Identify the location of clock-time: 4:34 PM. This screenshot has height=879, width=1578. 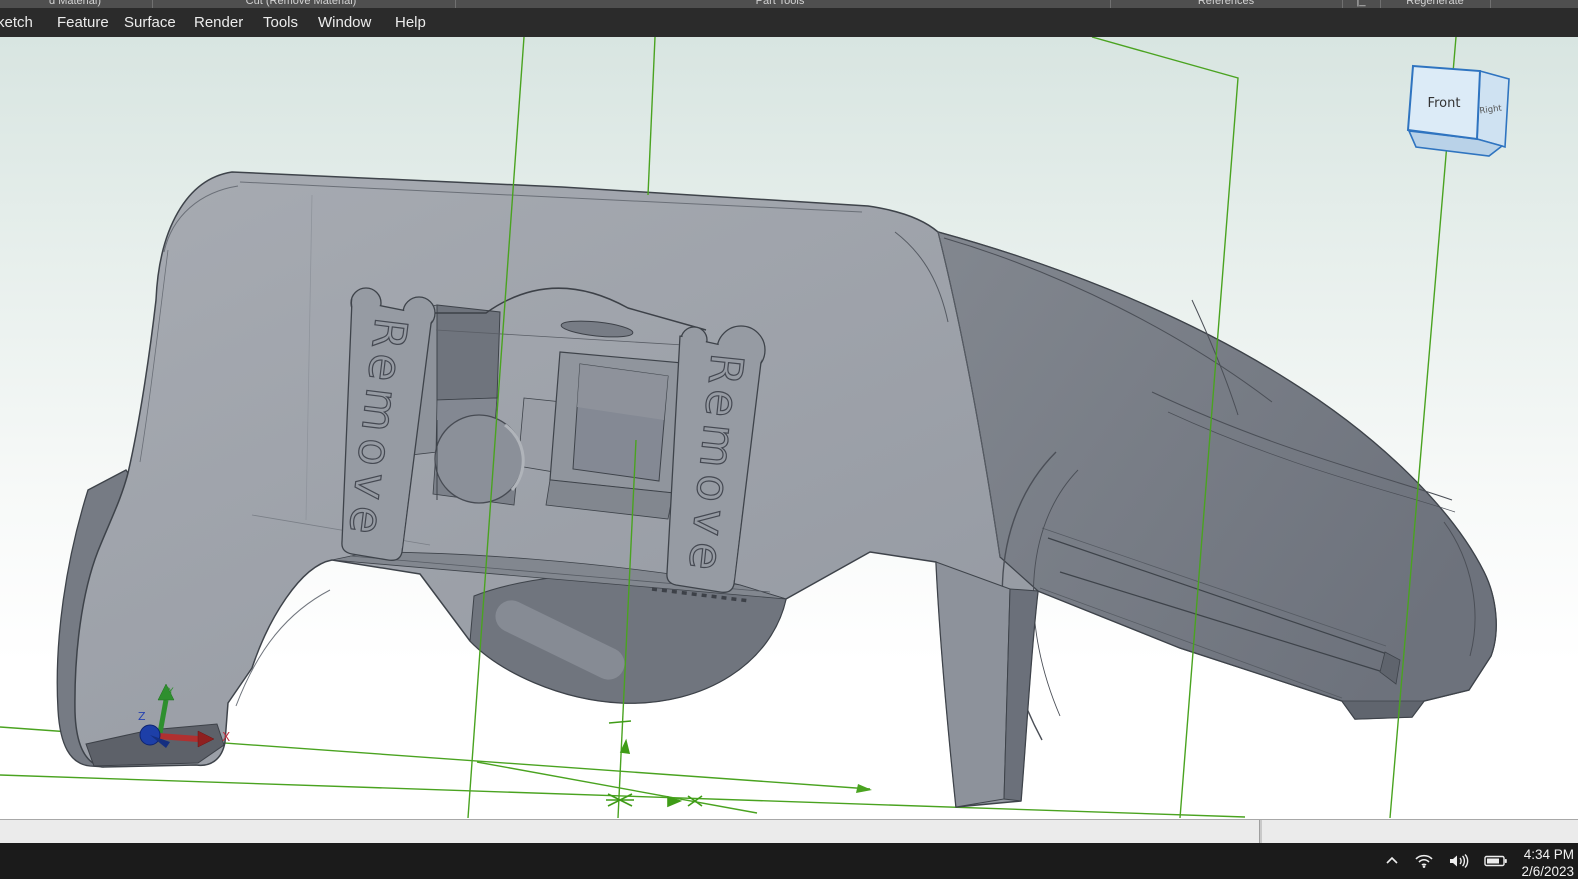
(1548, 854).